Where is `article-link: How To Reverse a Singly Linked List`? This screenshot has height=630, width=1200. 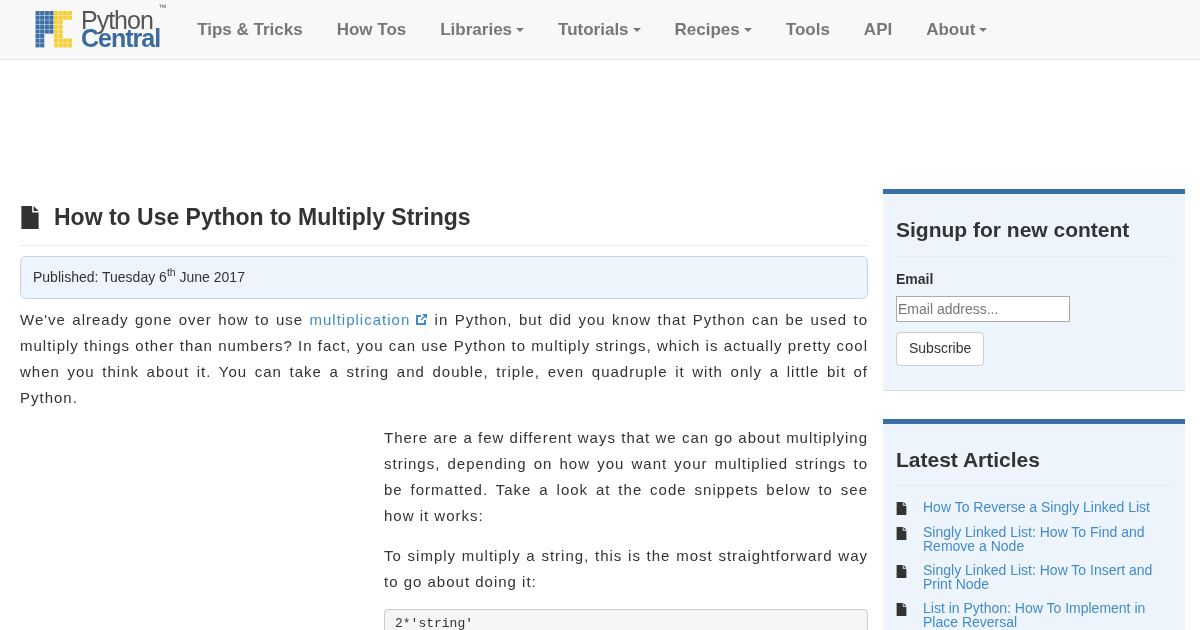
article-link: How To Reverse a Singly Linked List is located at coordinates (1036, 507).